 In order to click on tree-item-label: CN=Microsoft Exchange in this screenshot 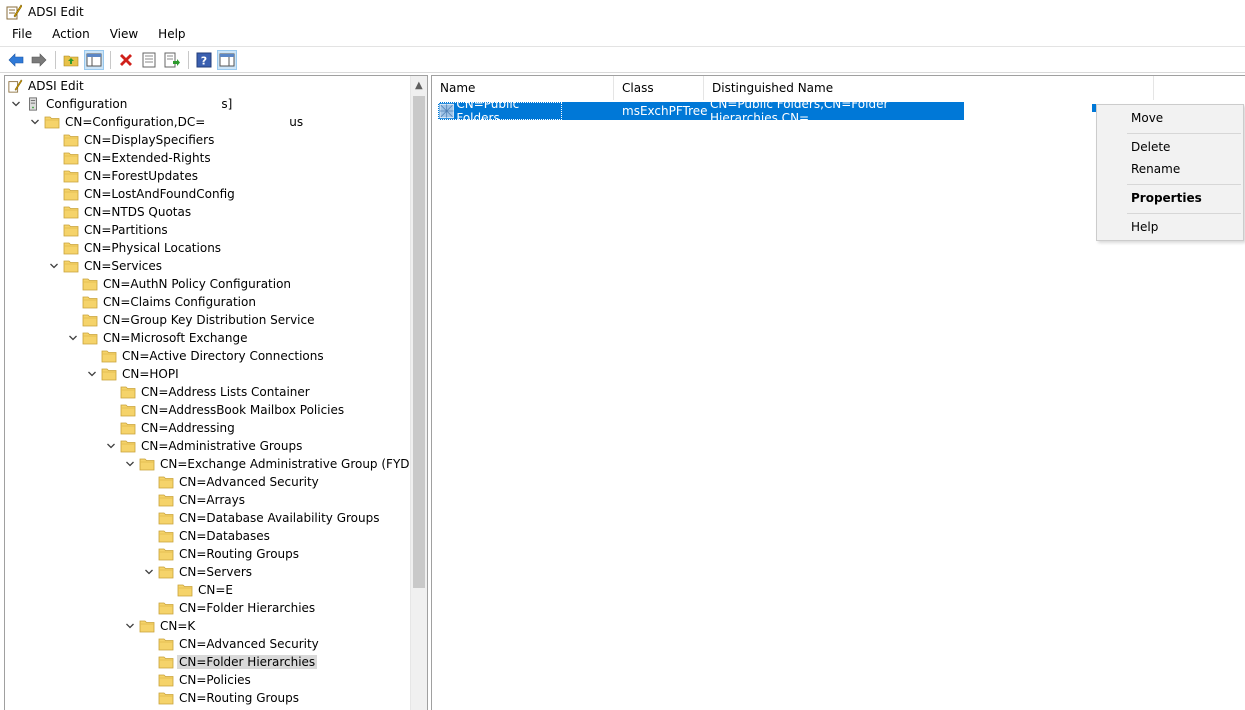, I will do `click(175, 338)`.